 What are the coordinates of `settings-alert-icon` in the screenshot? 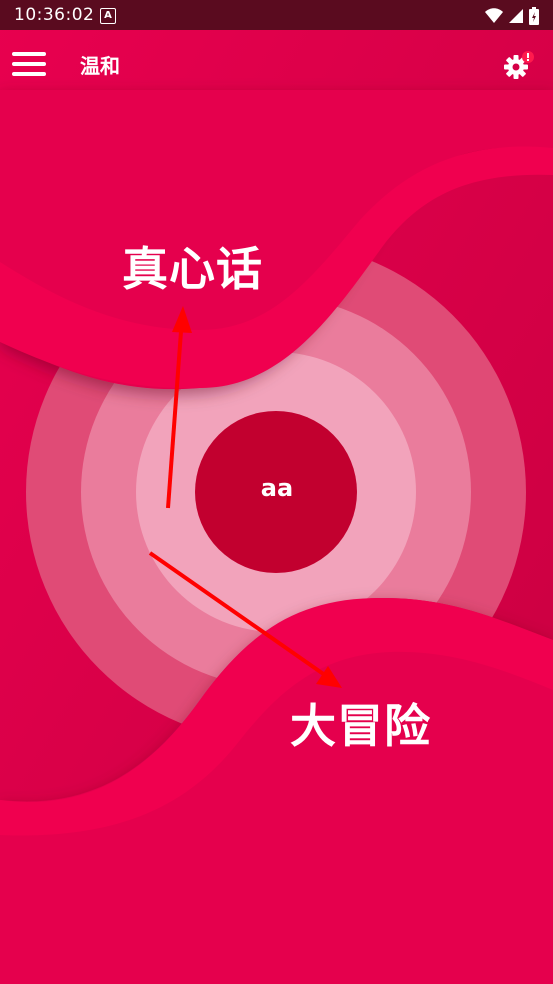 It's located at (519, 66).